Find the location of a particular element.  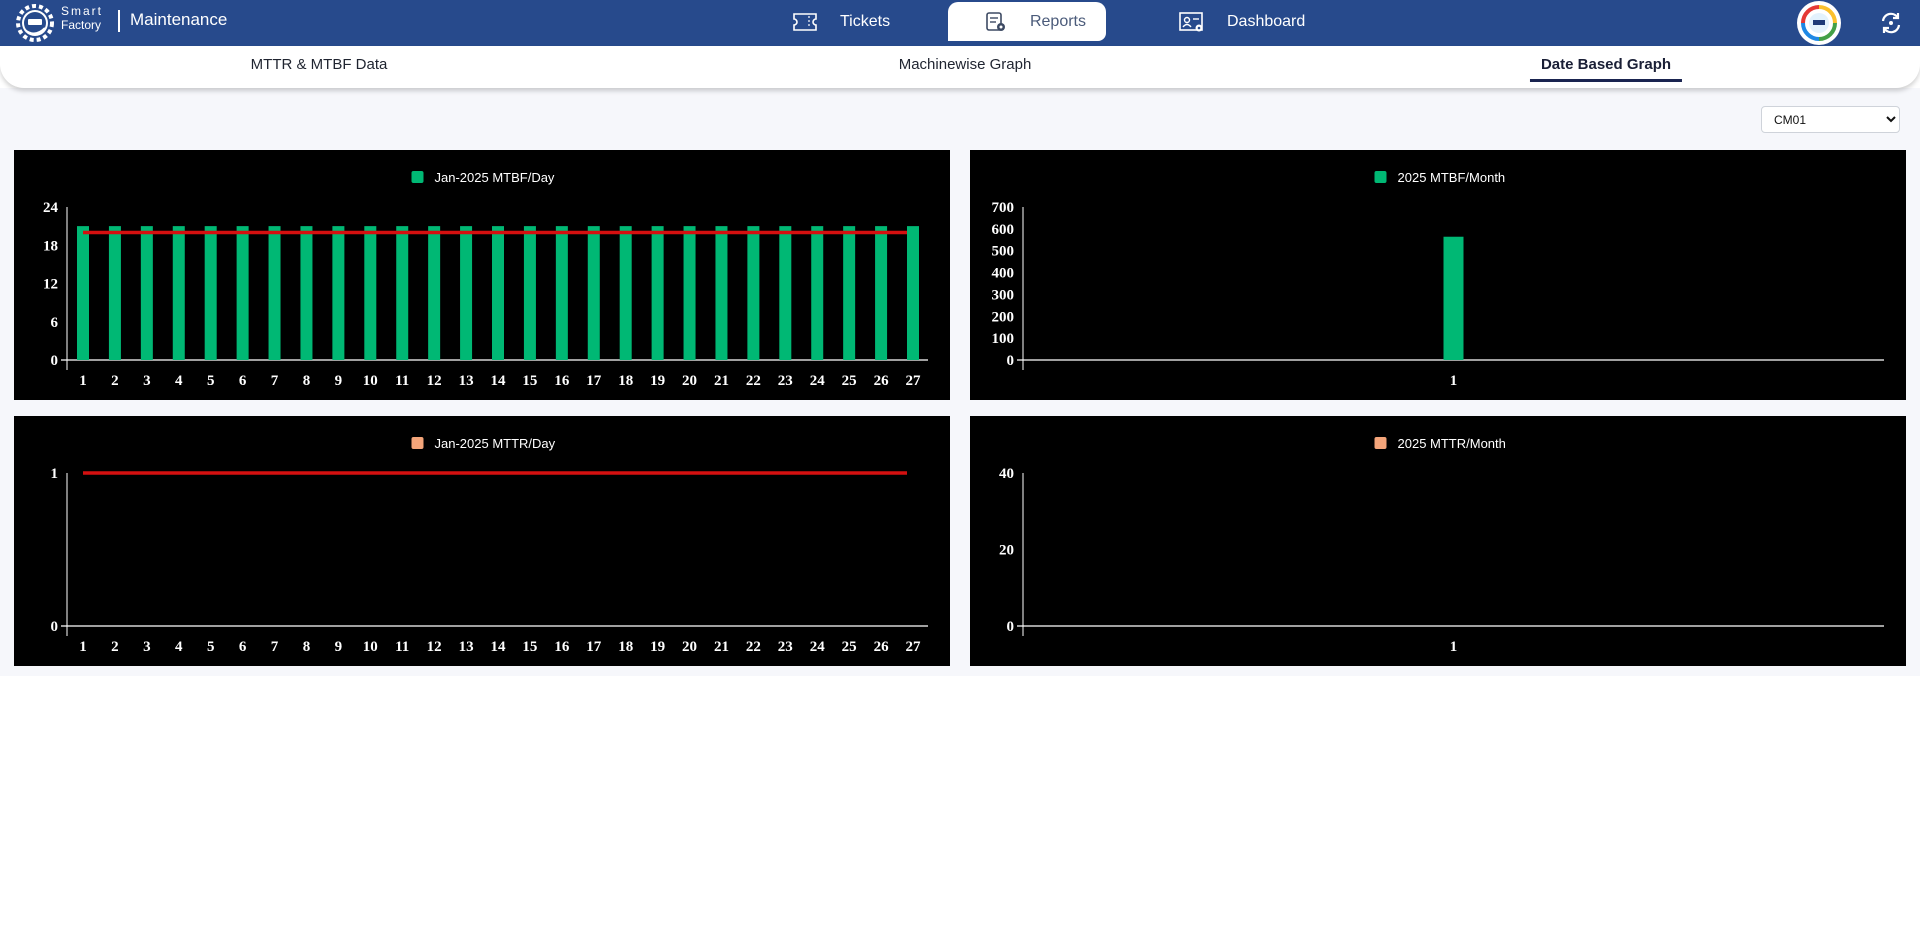

chart-panel-mttr-month: 2025 MTTR/Month 0 20 40 1 is located at coordinates (1438, 541).